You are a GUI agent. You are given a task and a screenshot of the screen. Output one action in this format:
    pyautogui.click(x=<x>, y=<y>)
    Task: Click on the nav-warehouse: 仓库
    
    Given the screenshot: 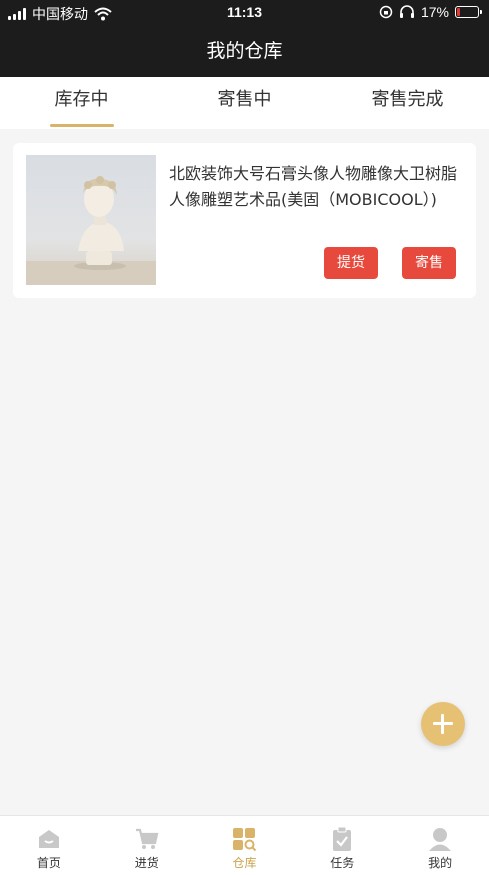 What is the action you would take?
    pyautogui.click(x=245, y=845)
    